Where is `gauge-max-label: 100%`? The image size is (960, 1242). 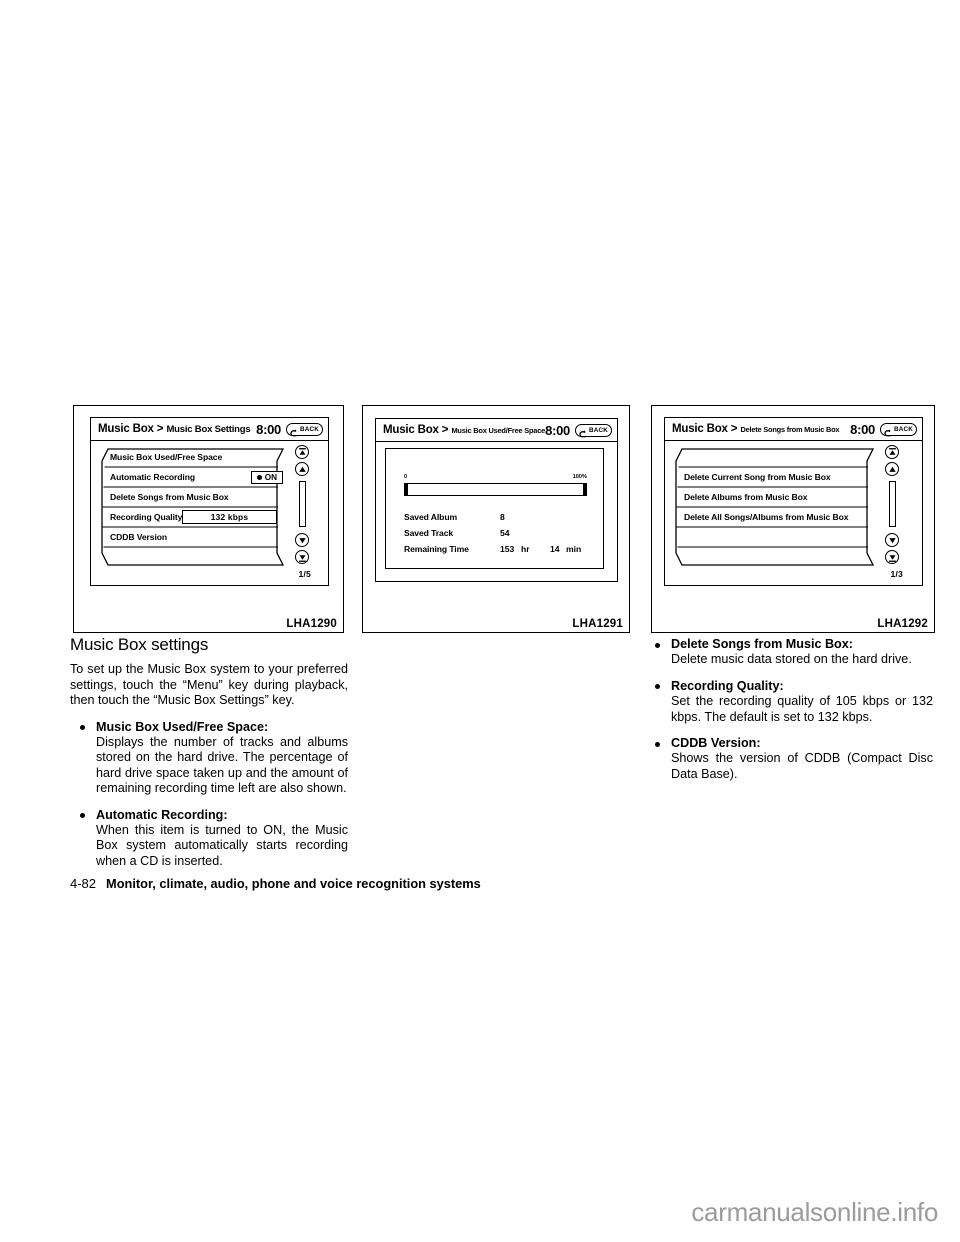 gauge-max-label: 100% is located at coordinates (579, 477).